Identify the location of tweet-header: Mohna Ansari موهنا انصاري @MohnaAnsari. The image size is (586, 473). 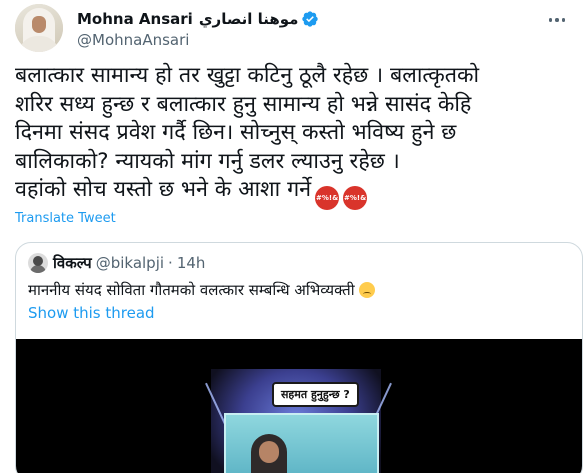
(295, 29).